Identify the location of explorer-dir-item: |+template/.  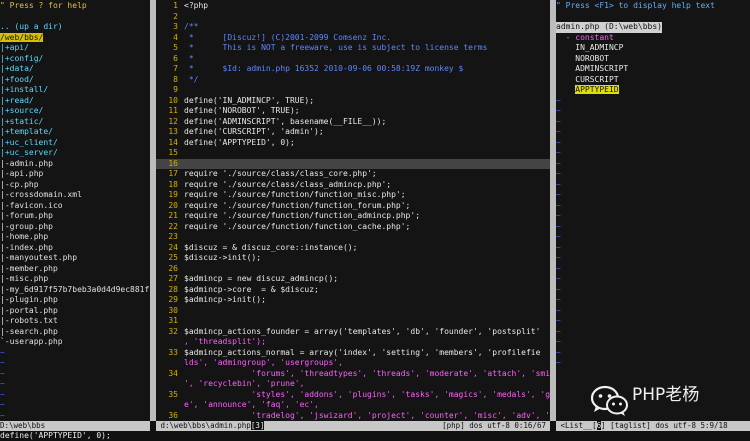
(75, 132).